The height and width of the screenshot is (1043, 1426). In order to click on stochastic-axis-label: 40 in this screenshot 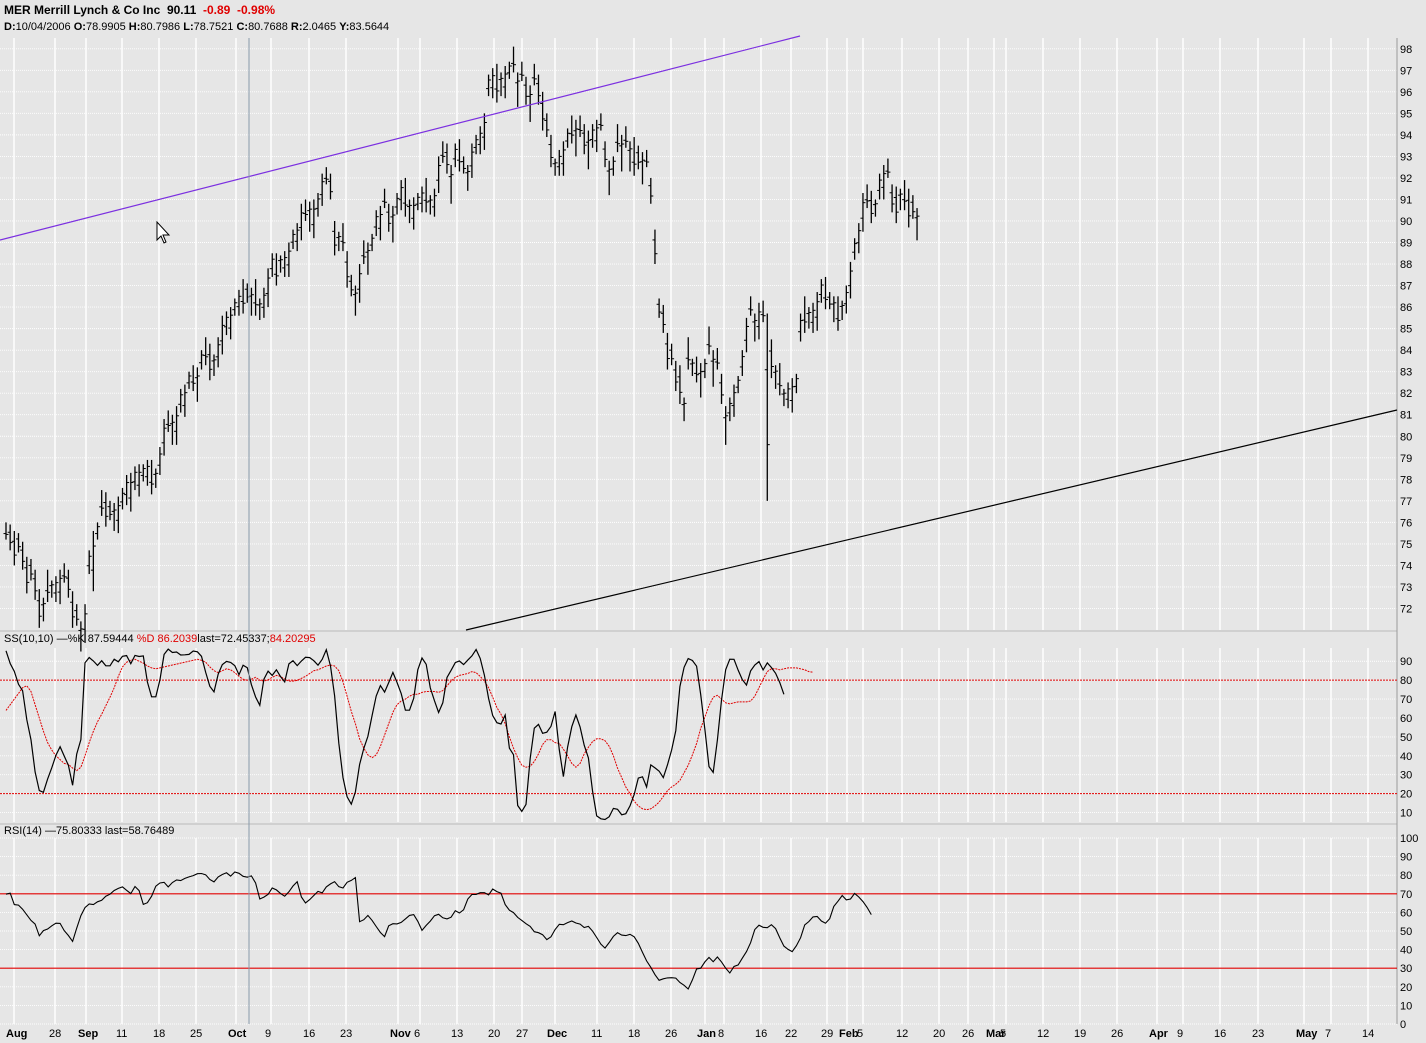, I will do `click(1406, 757)`.